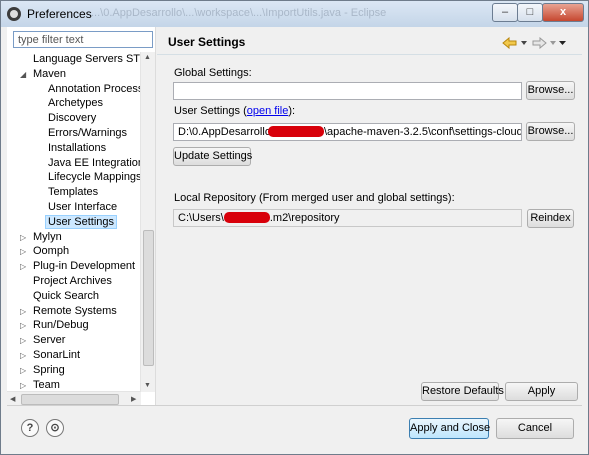 The height and width of the screenshot is (455, 589). Describe the element at coordinates (148, 298) in the screenshot. I see `scroll-thumb` at that location.